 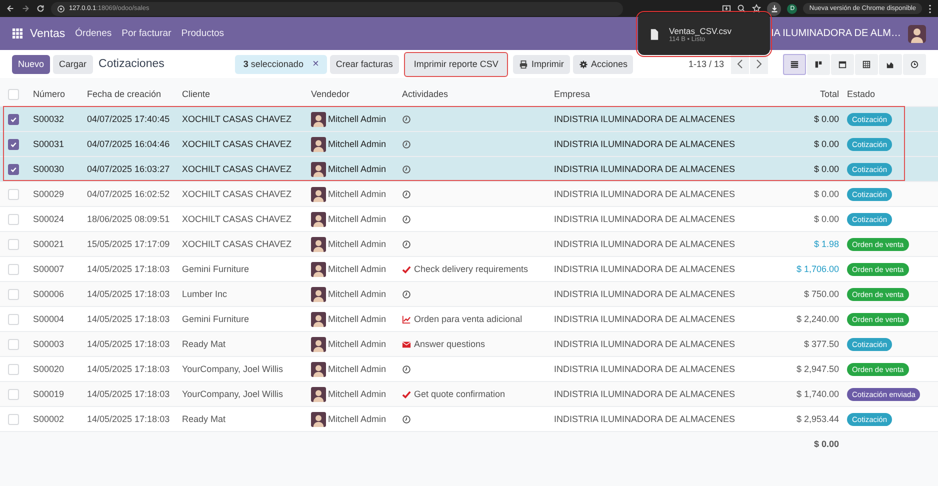 I want to click on kanban-icon, so click(x=818, y=64).